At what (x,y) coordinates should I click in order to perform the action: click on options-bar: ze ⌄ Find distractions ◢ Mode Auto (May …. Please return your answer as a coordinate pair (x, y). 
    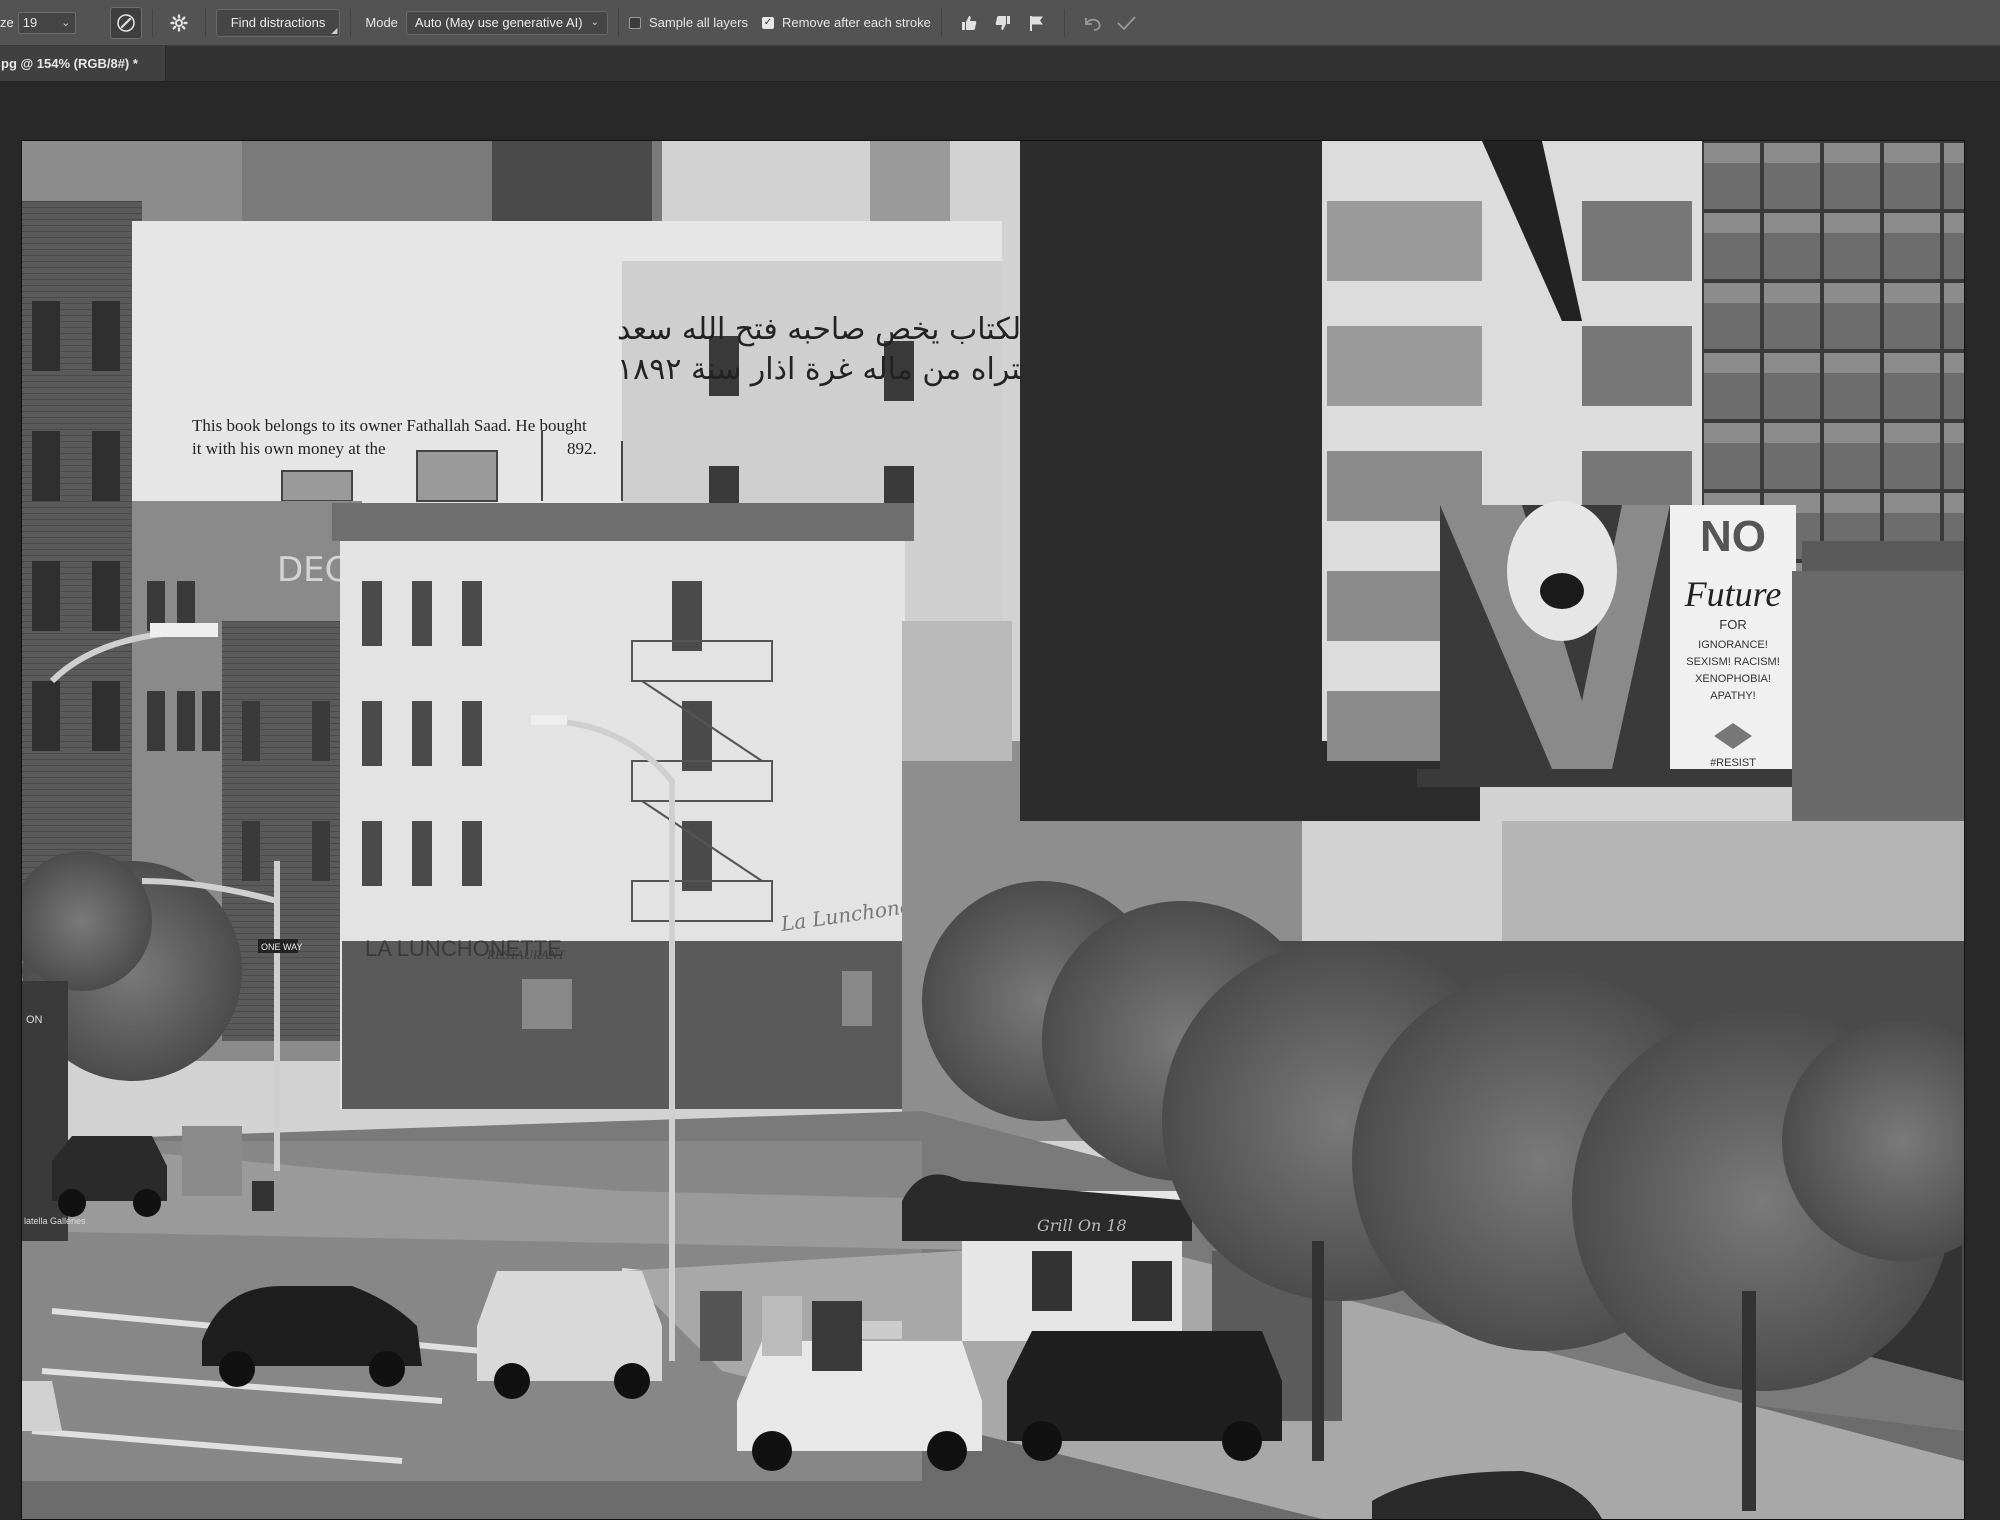
    Looking at the image, I should click on (1000, 23).